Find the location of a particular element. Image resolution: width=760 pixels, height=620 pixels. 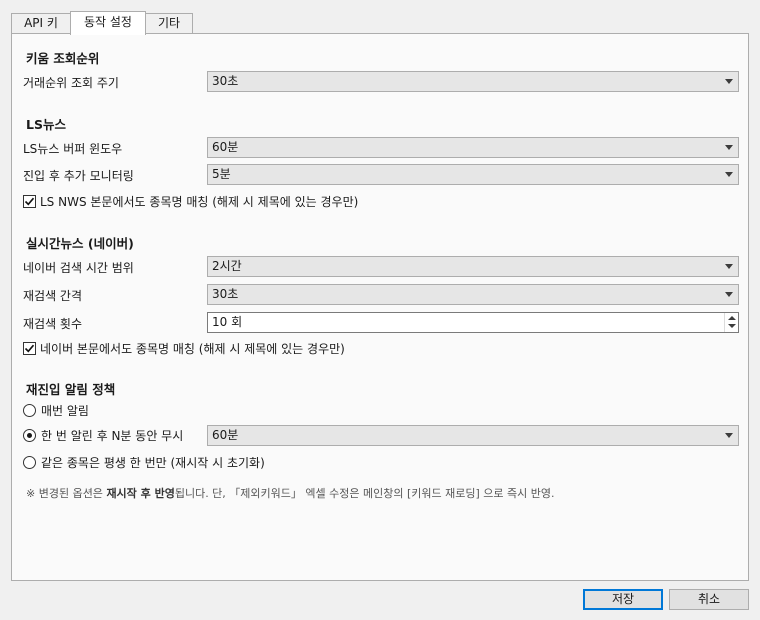

tab-behavior-settings: 동작 설정 is located at coordinates (108, 23).